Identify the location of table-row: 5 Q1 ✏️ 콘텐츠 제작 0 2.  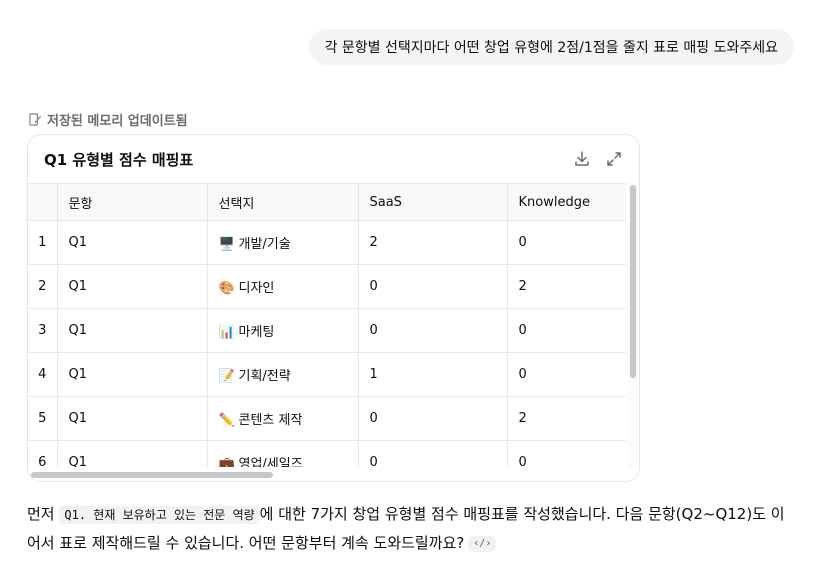
(327, 418).